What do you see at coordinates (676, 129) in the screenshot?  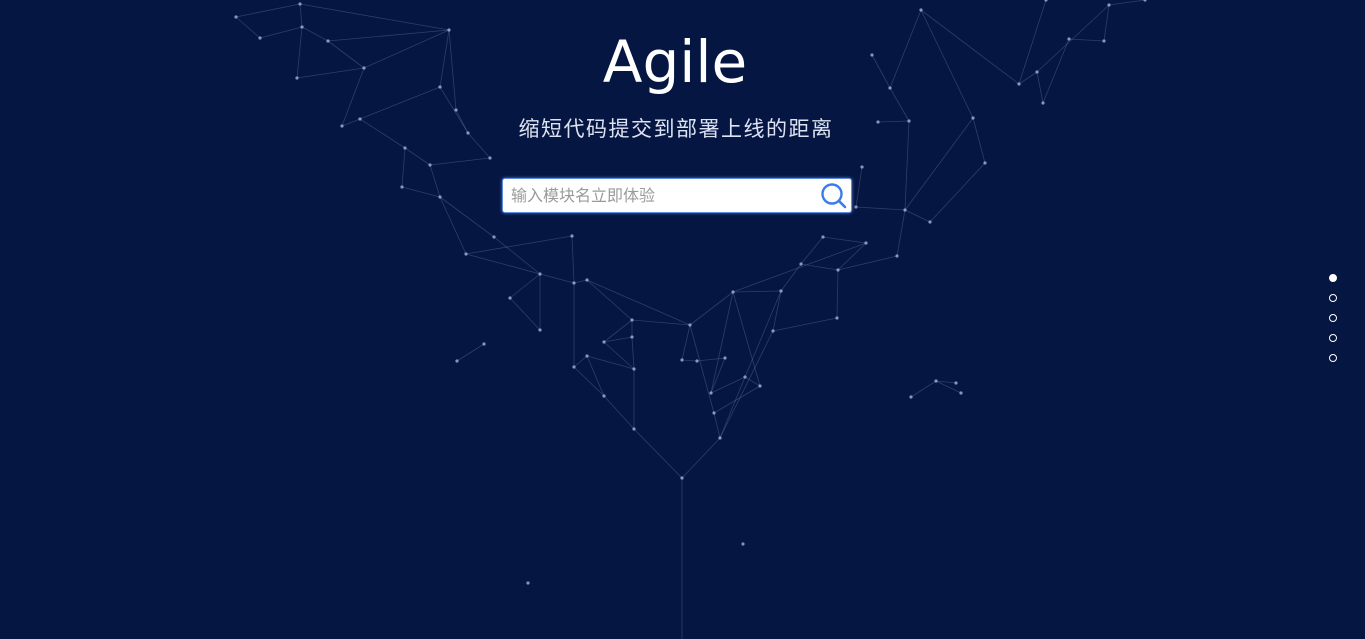 I see `page-subtitle: 缩短代码提交到部署上线的距离` at bounding box center [676, 129].